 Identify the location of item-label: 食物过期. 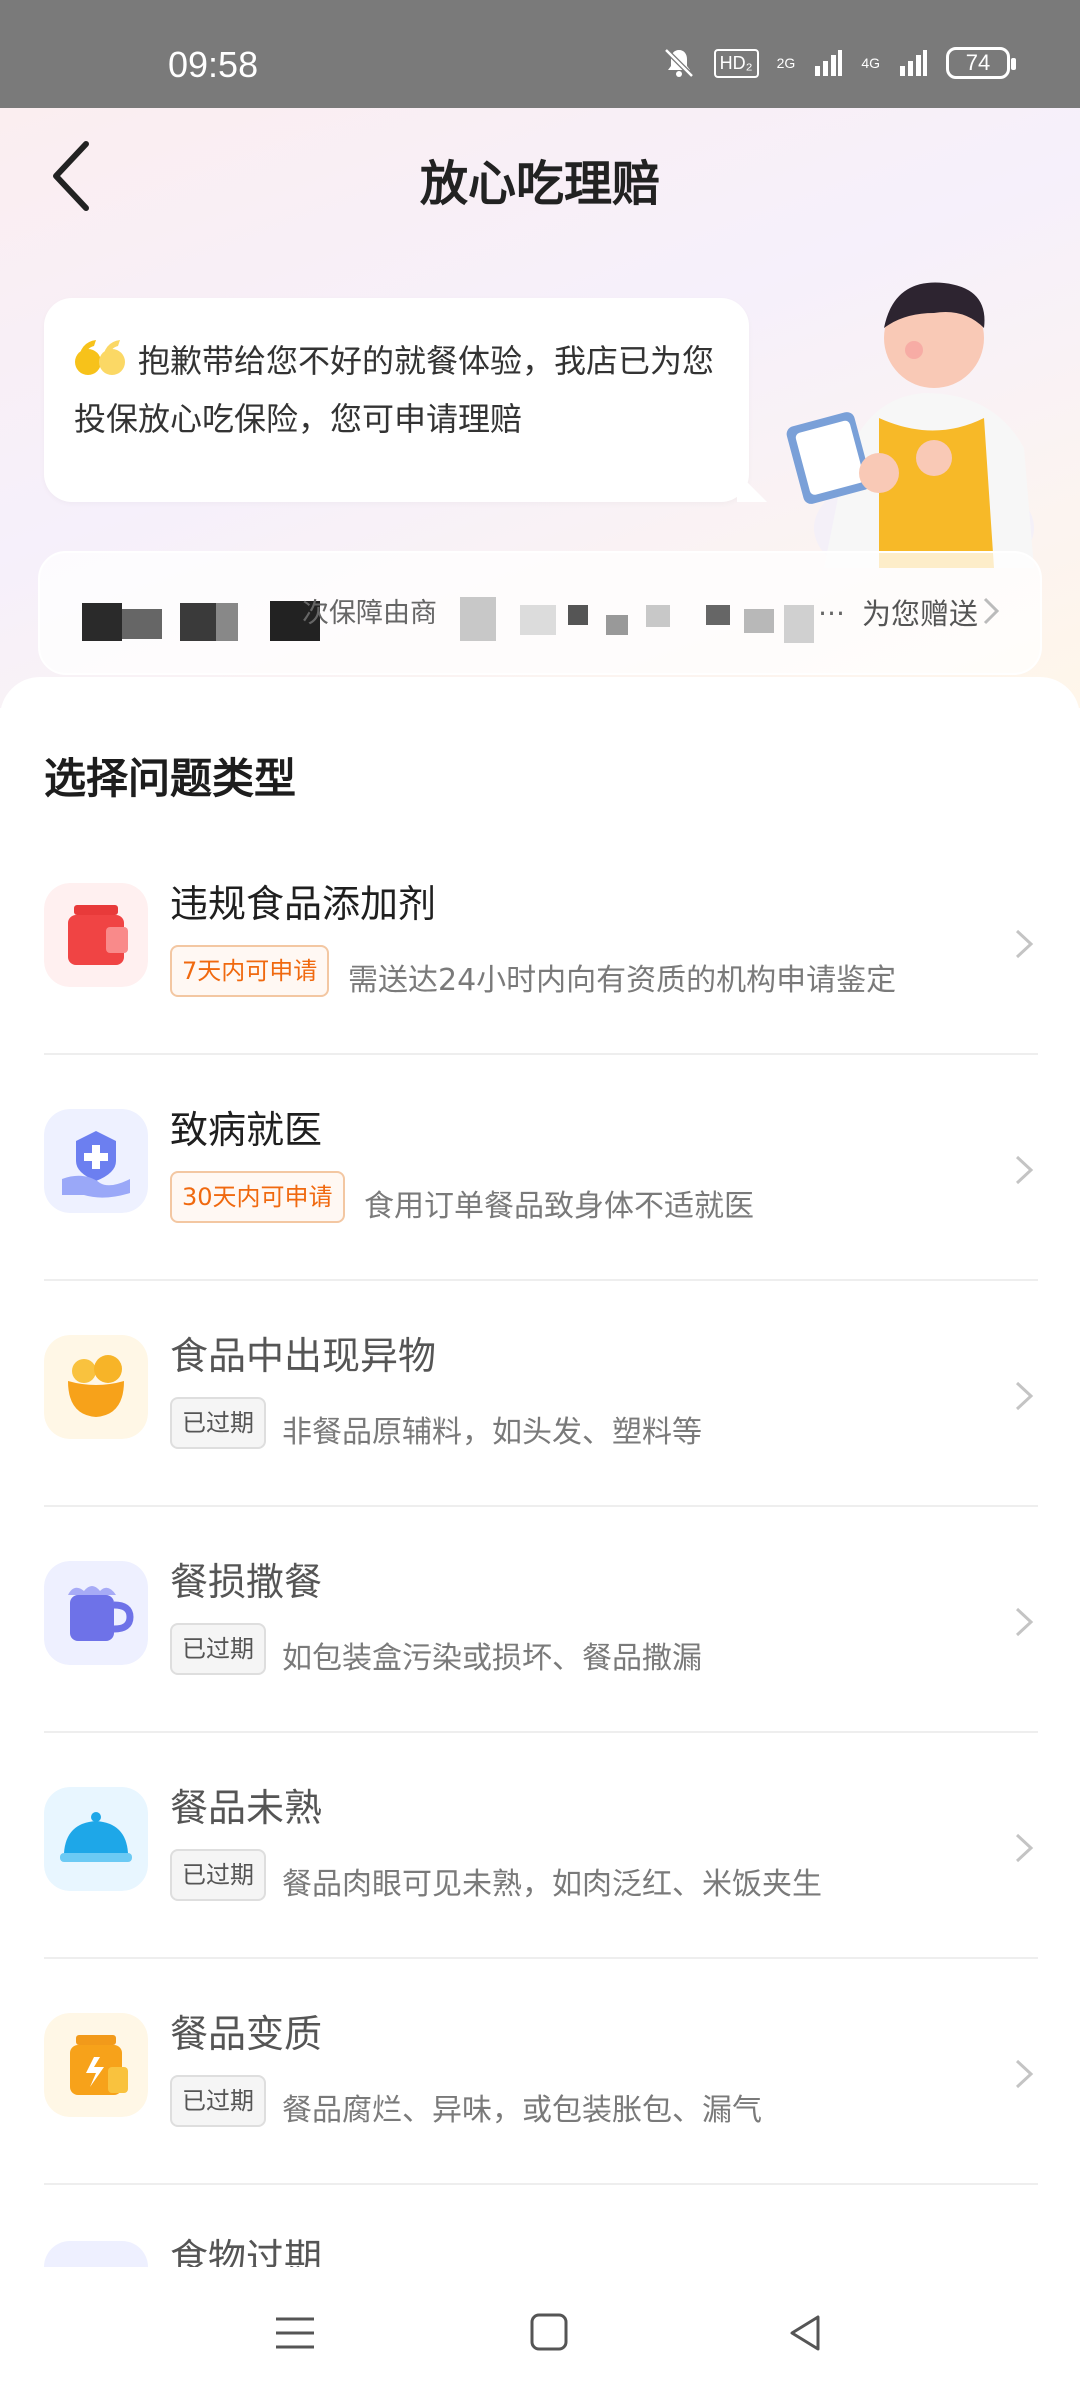
(246, 2251).